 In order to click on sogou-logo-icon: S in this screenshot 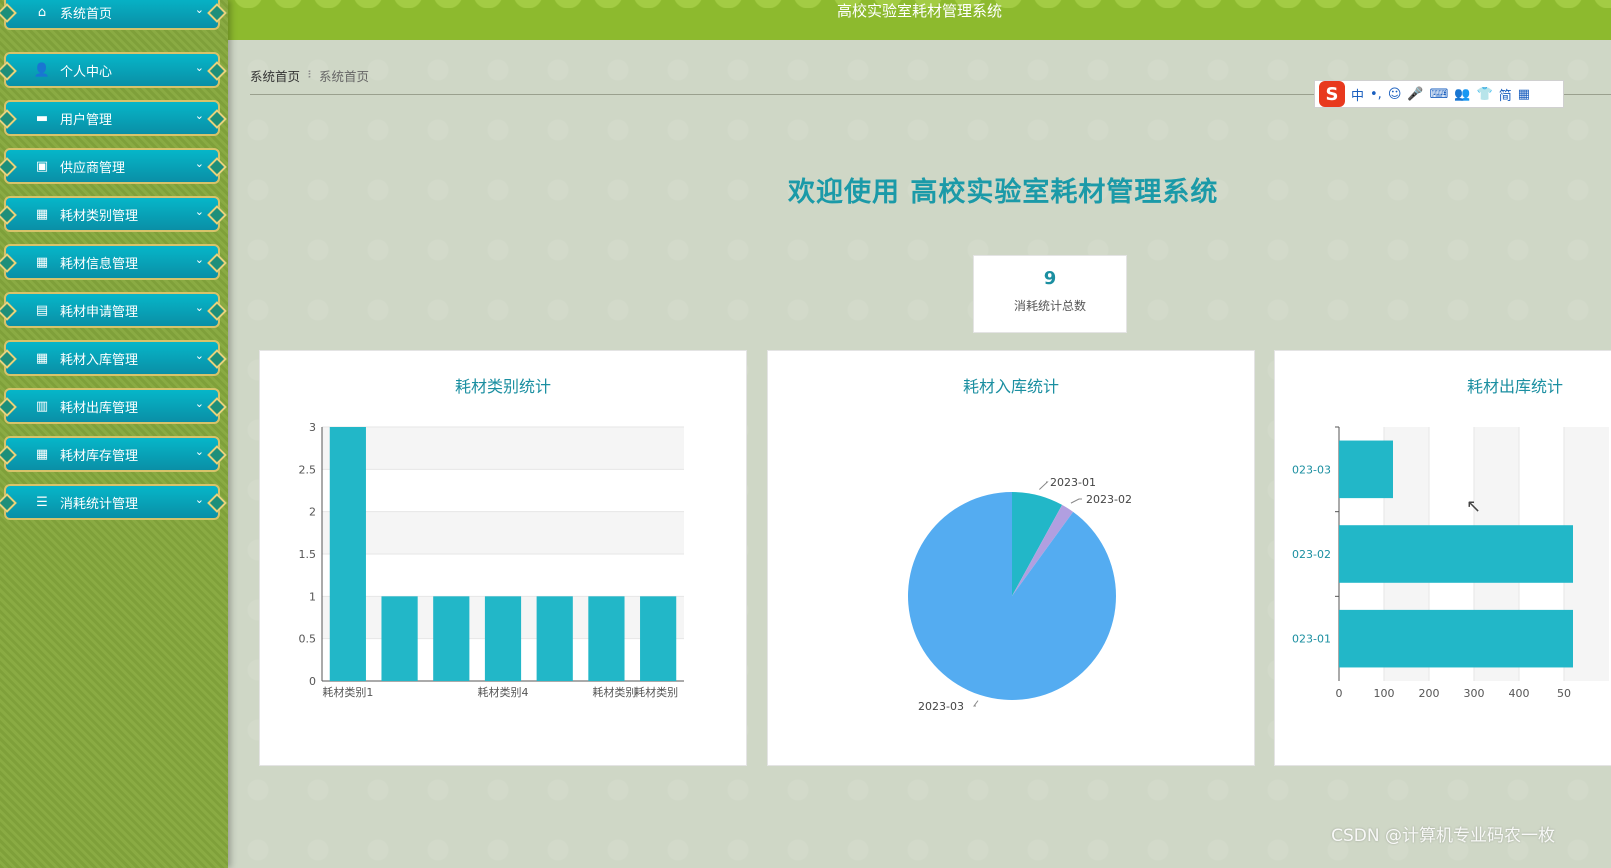, I will do `click(1332, 94)`.